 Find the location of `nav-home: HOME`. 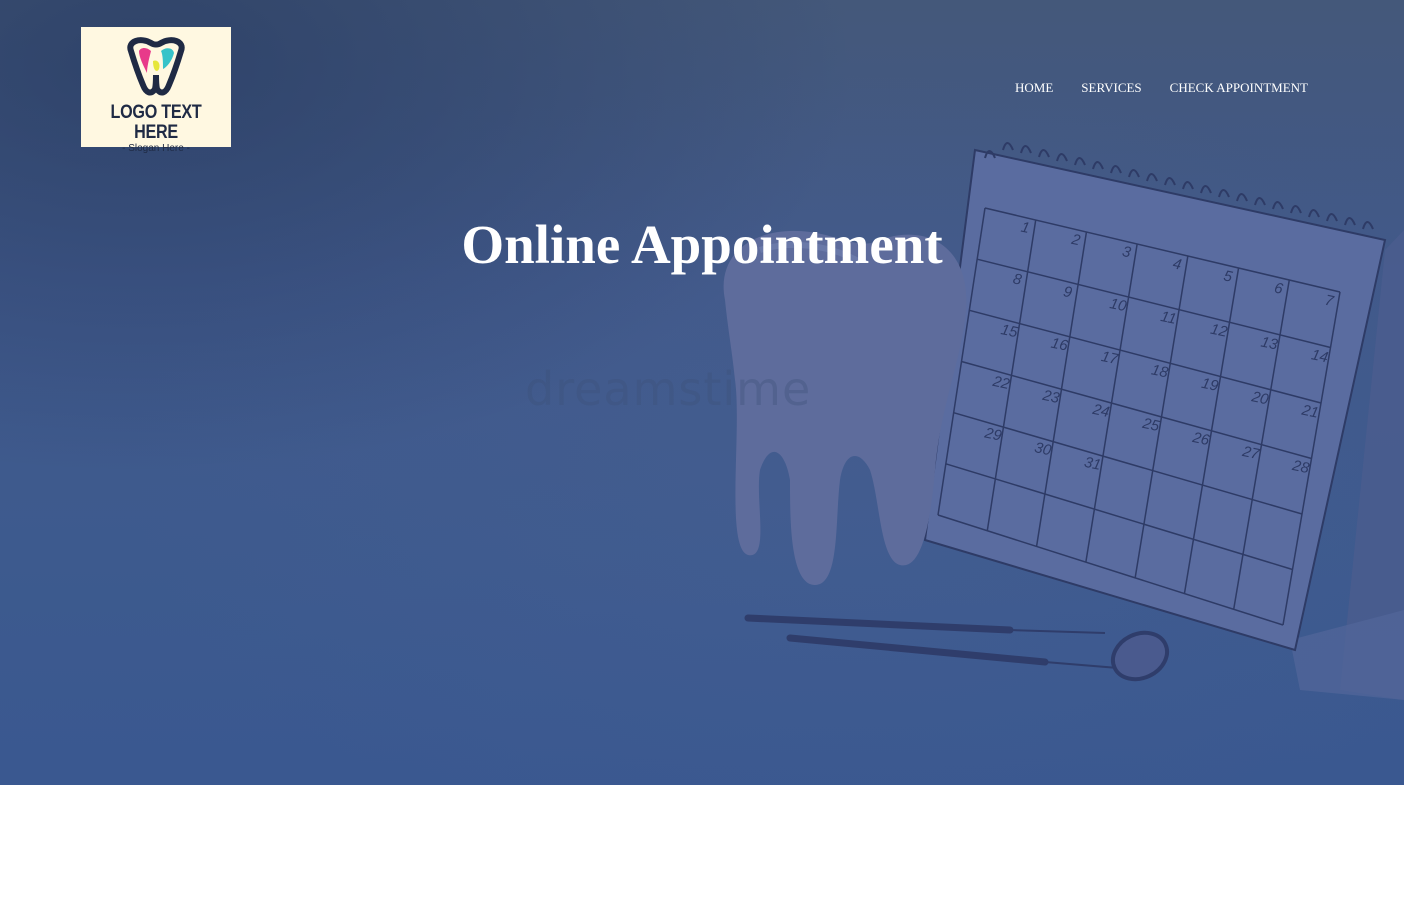

nav-home: HOME is located at coordinates (1034, 88).